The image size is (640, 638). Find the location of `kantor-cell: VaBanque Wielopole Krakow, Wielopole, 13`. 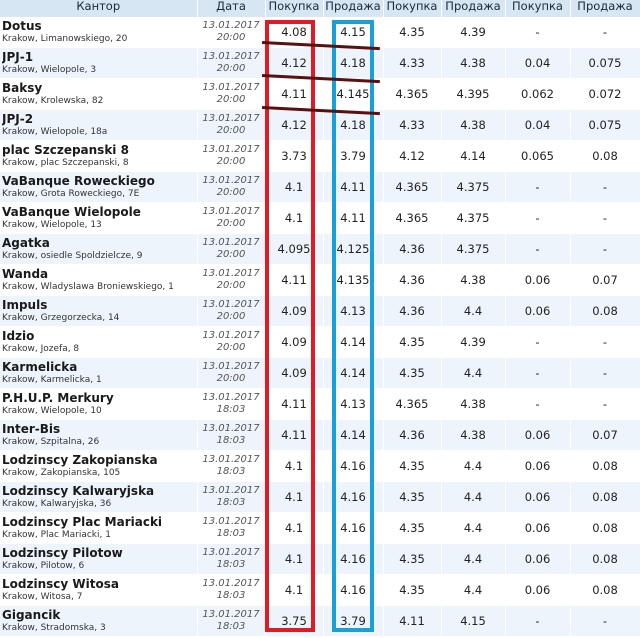

kantor-cell: VaBanque Wielopole Krakow, Wielopole, 13 is located at coordinates (99, 218).